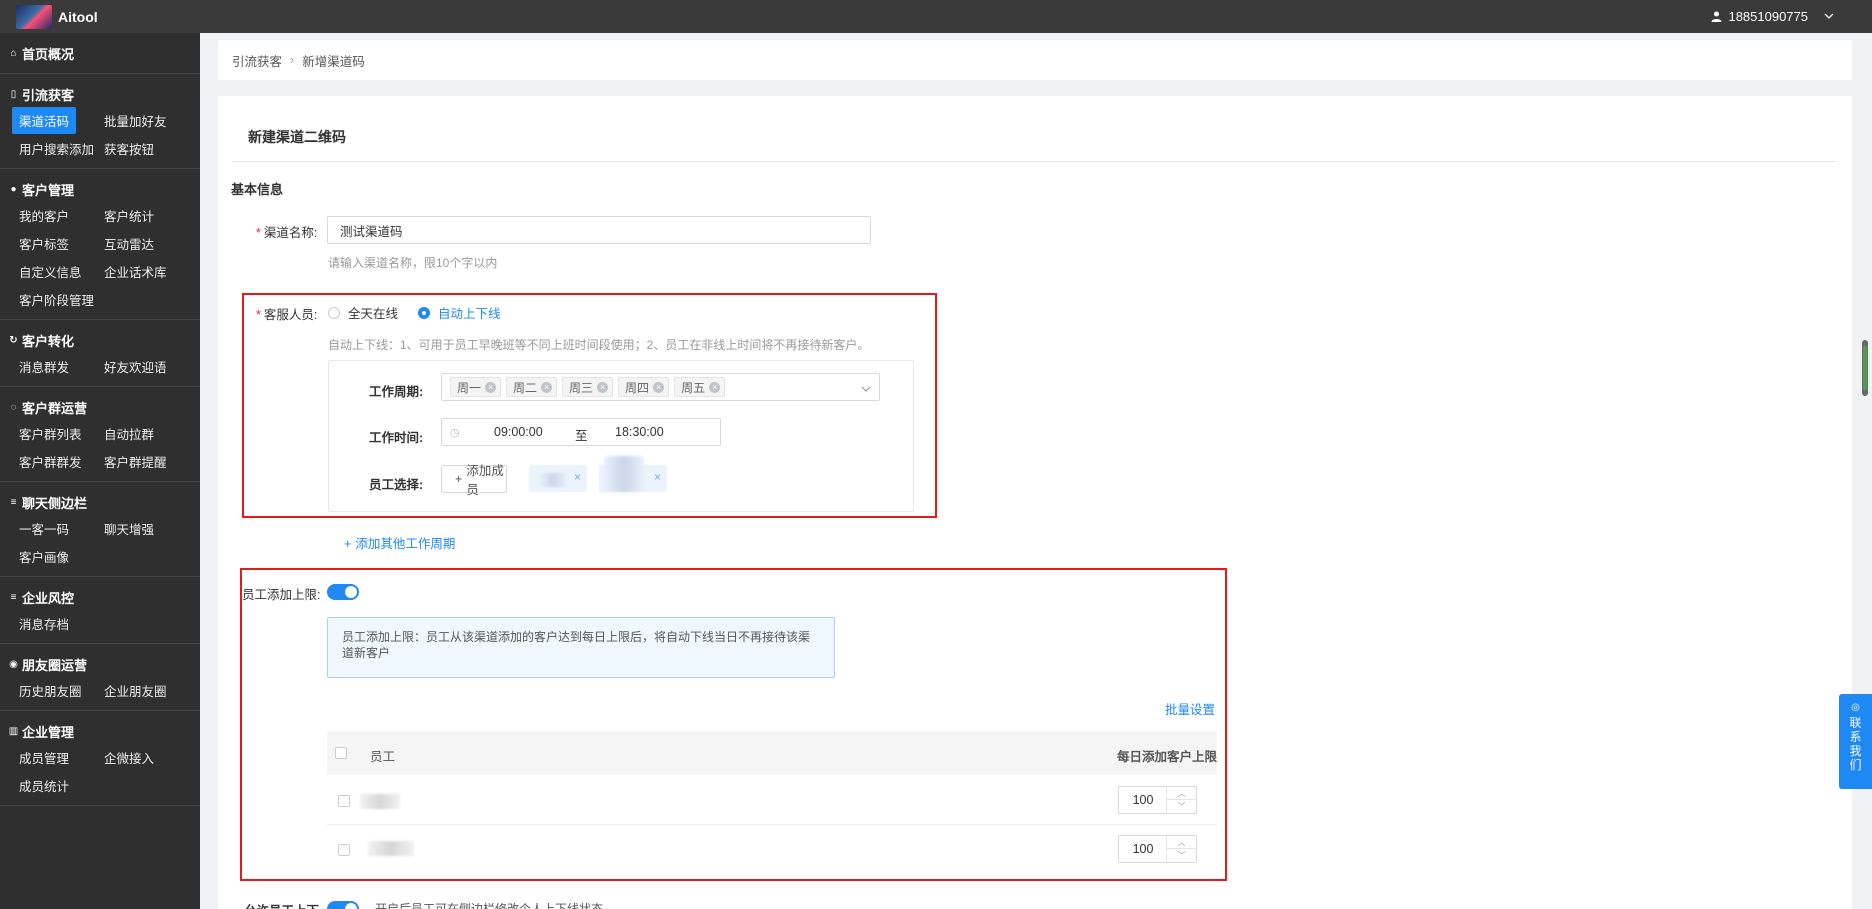  Describe the element at coordinates (54, 366) in the screenshot. I see `sidebar-item: 消息群发` at that location.